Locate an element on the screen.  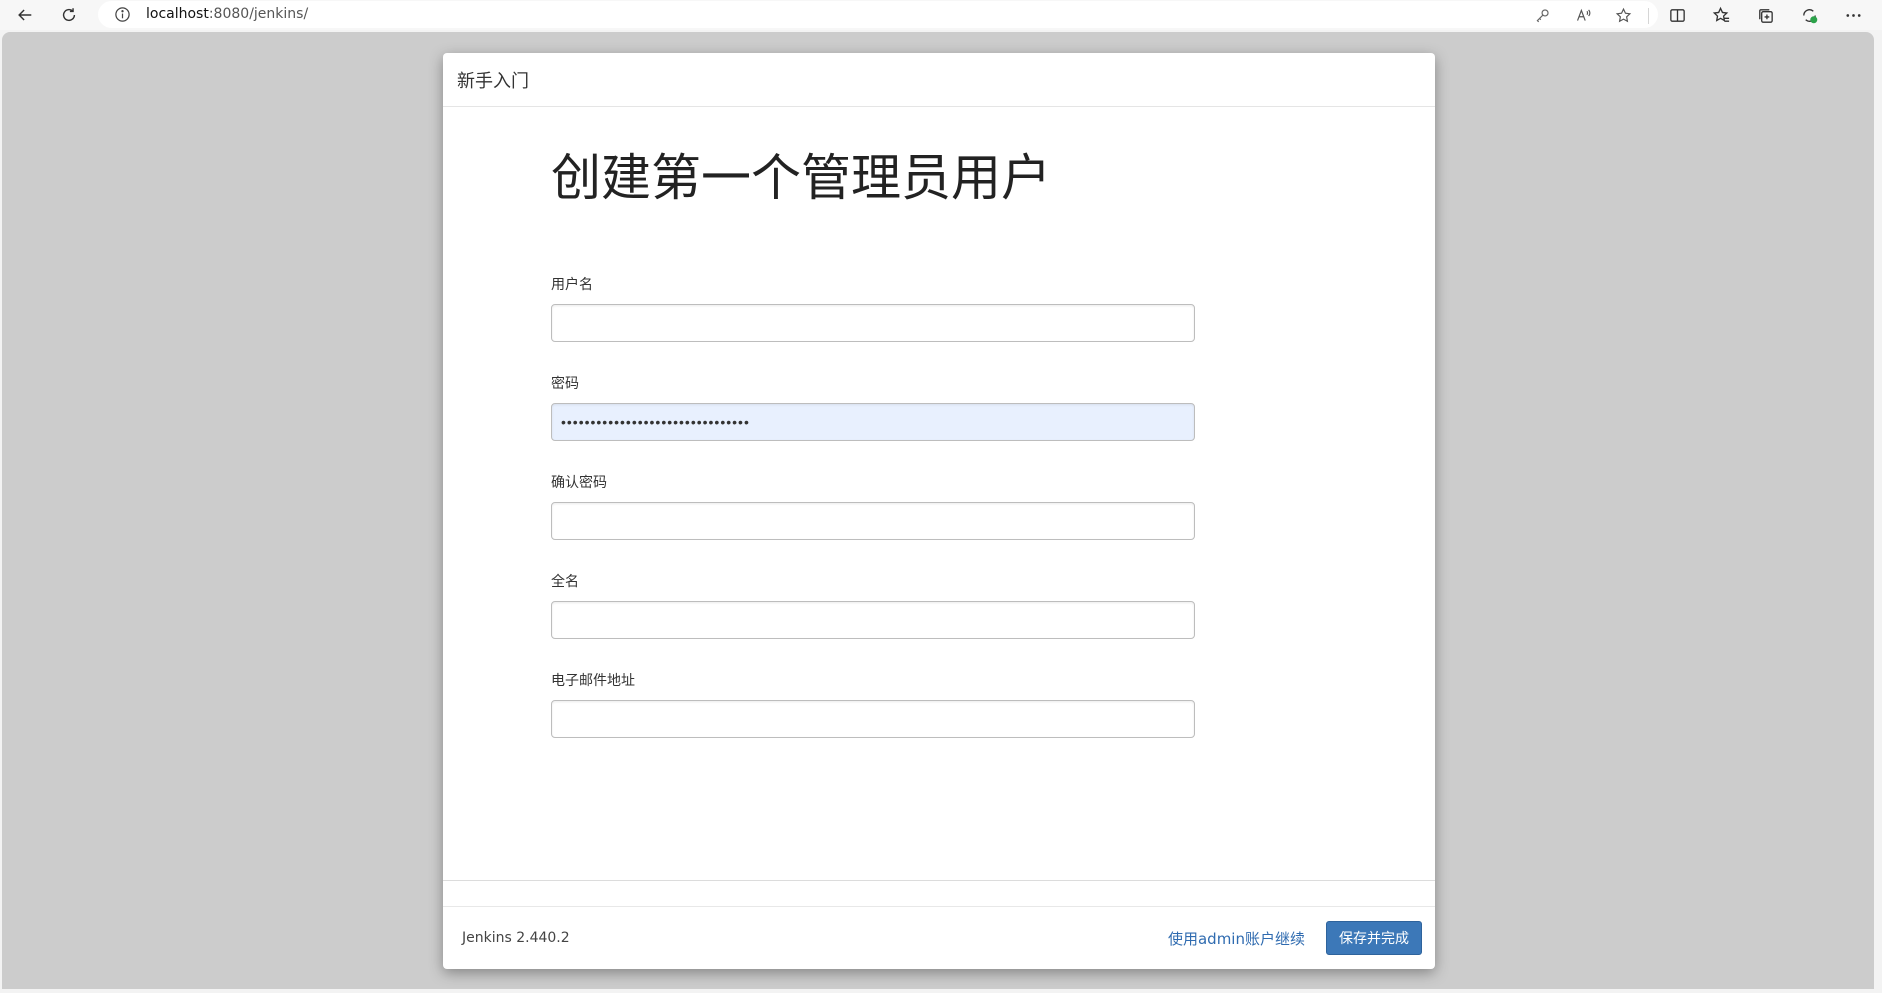
dialog-footer: Jenkins 2.440.2 使用admin账户继续 保存并完成 is located at coordinates (939, 938).